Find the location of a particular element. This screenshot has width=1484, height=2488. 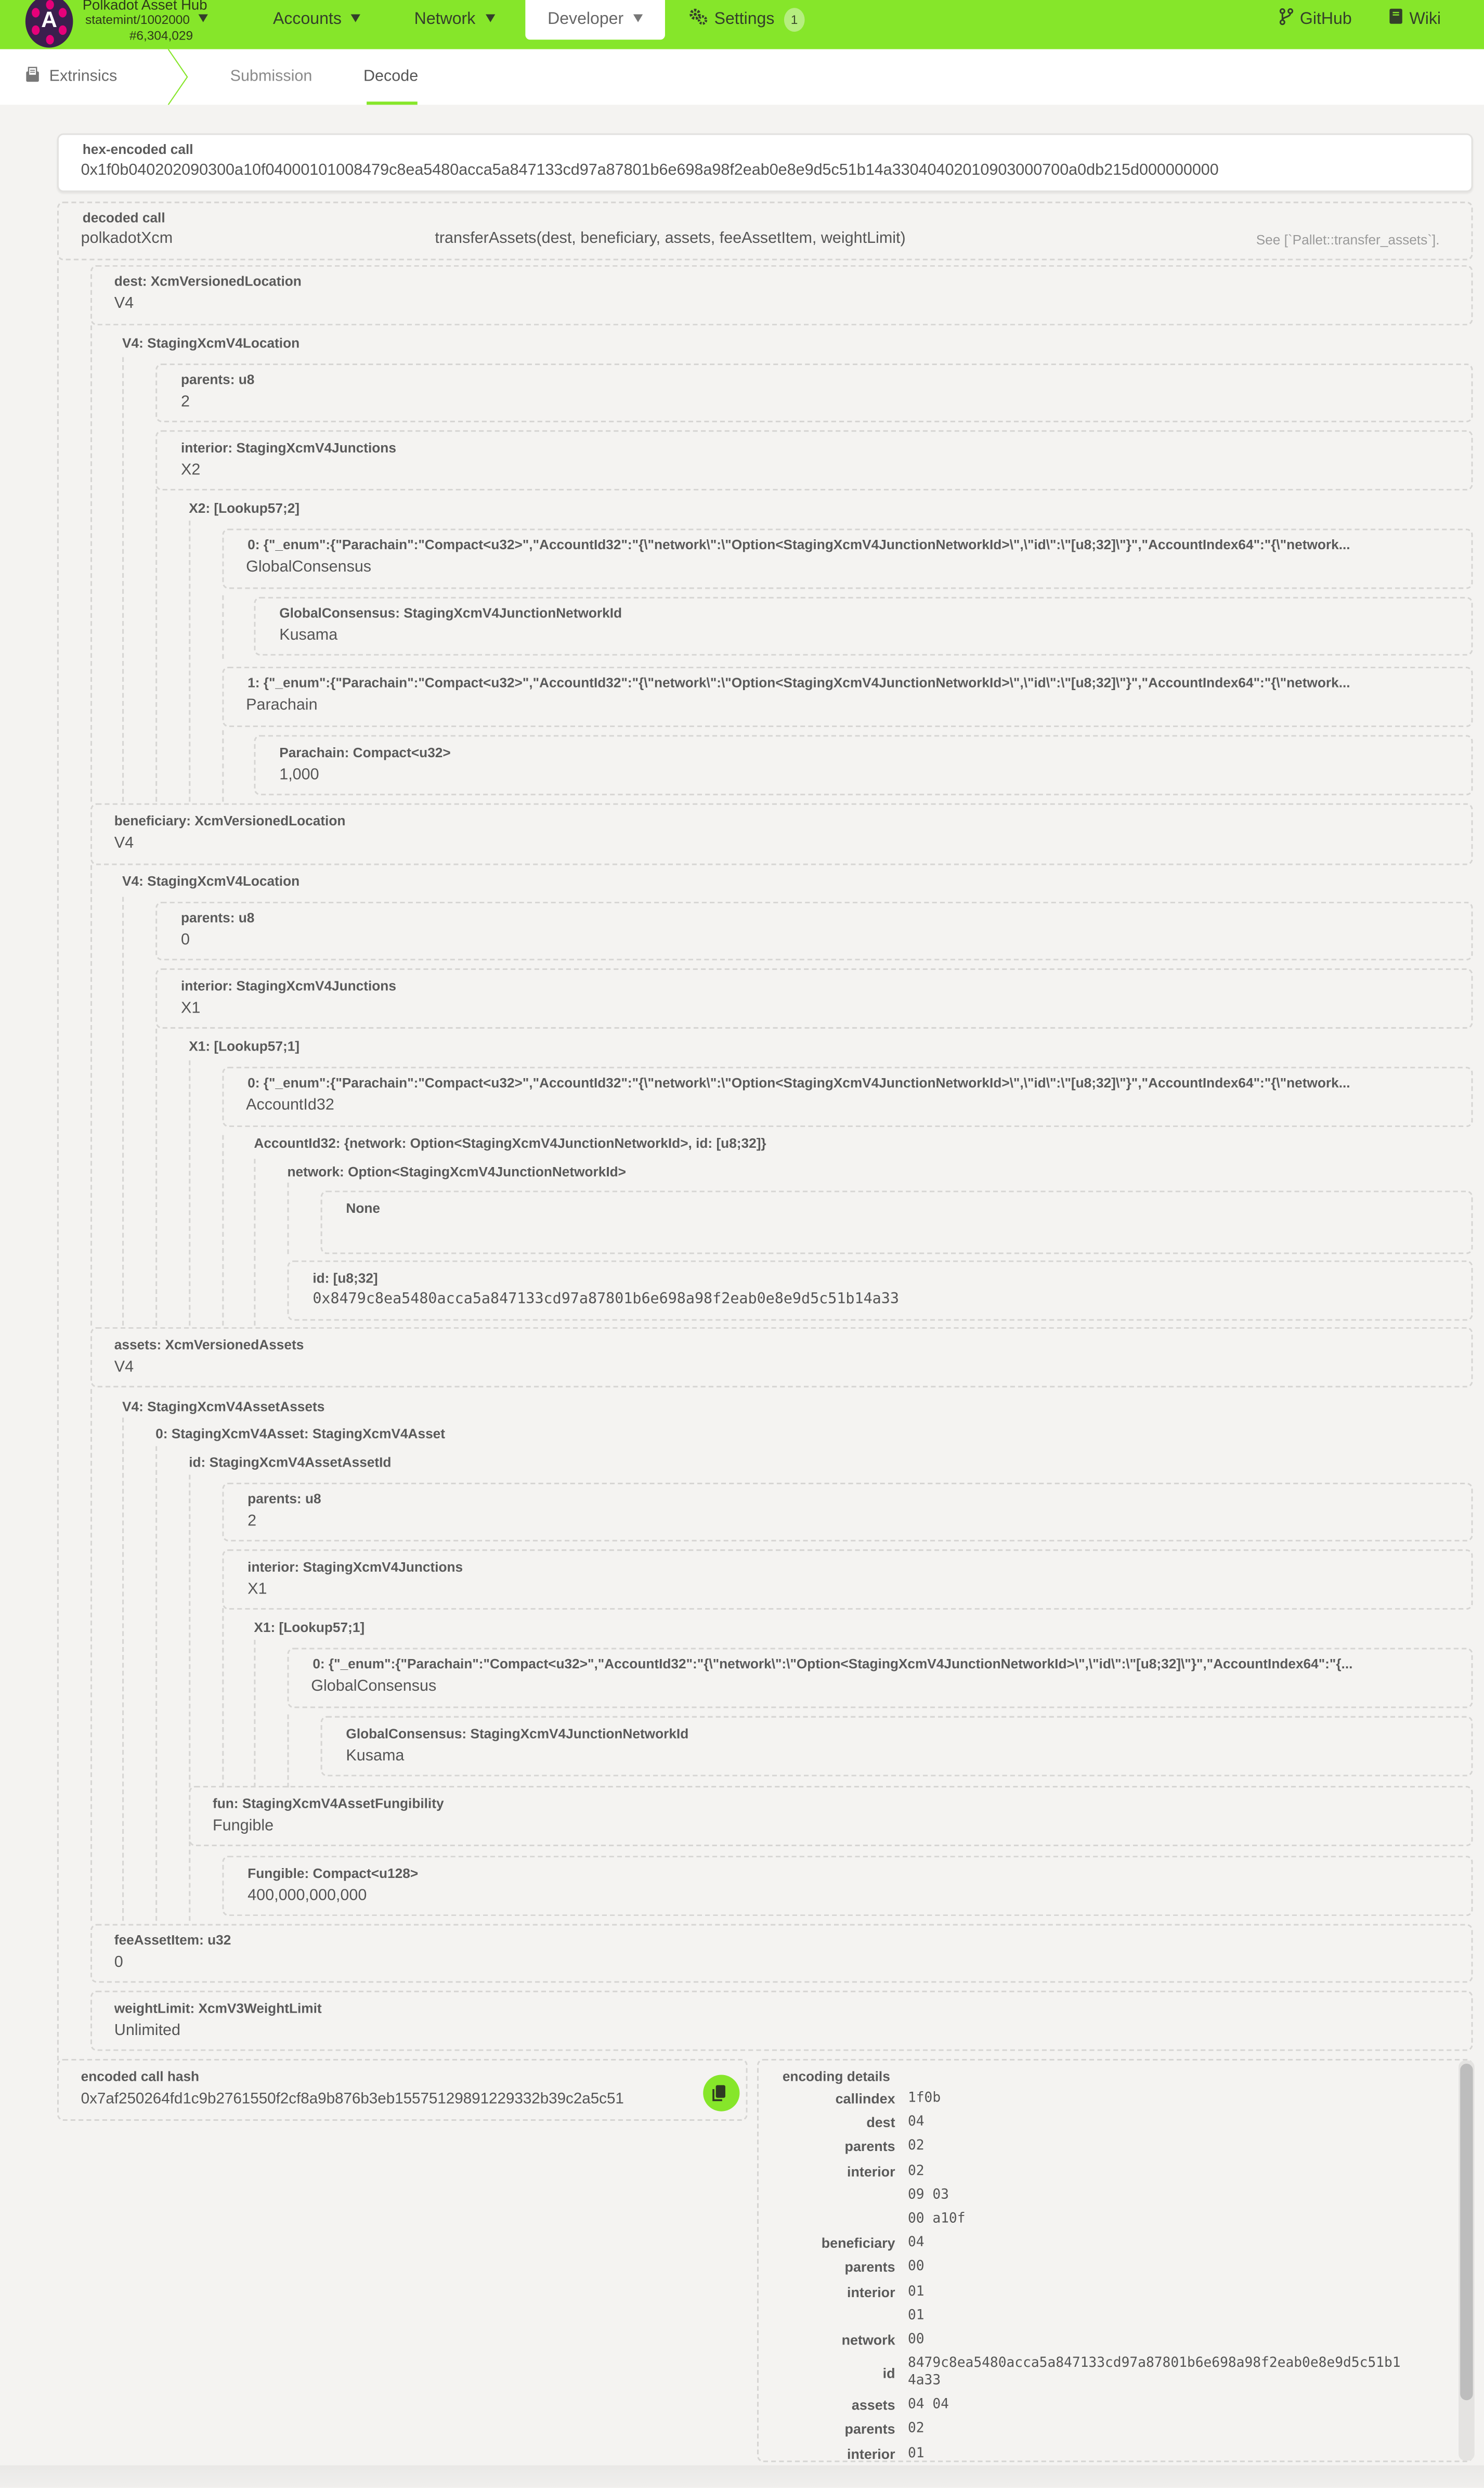

wiki-label: Wiki is located at coordinates (1425, 19).